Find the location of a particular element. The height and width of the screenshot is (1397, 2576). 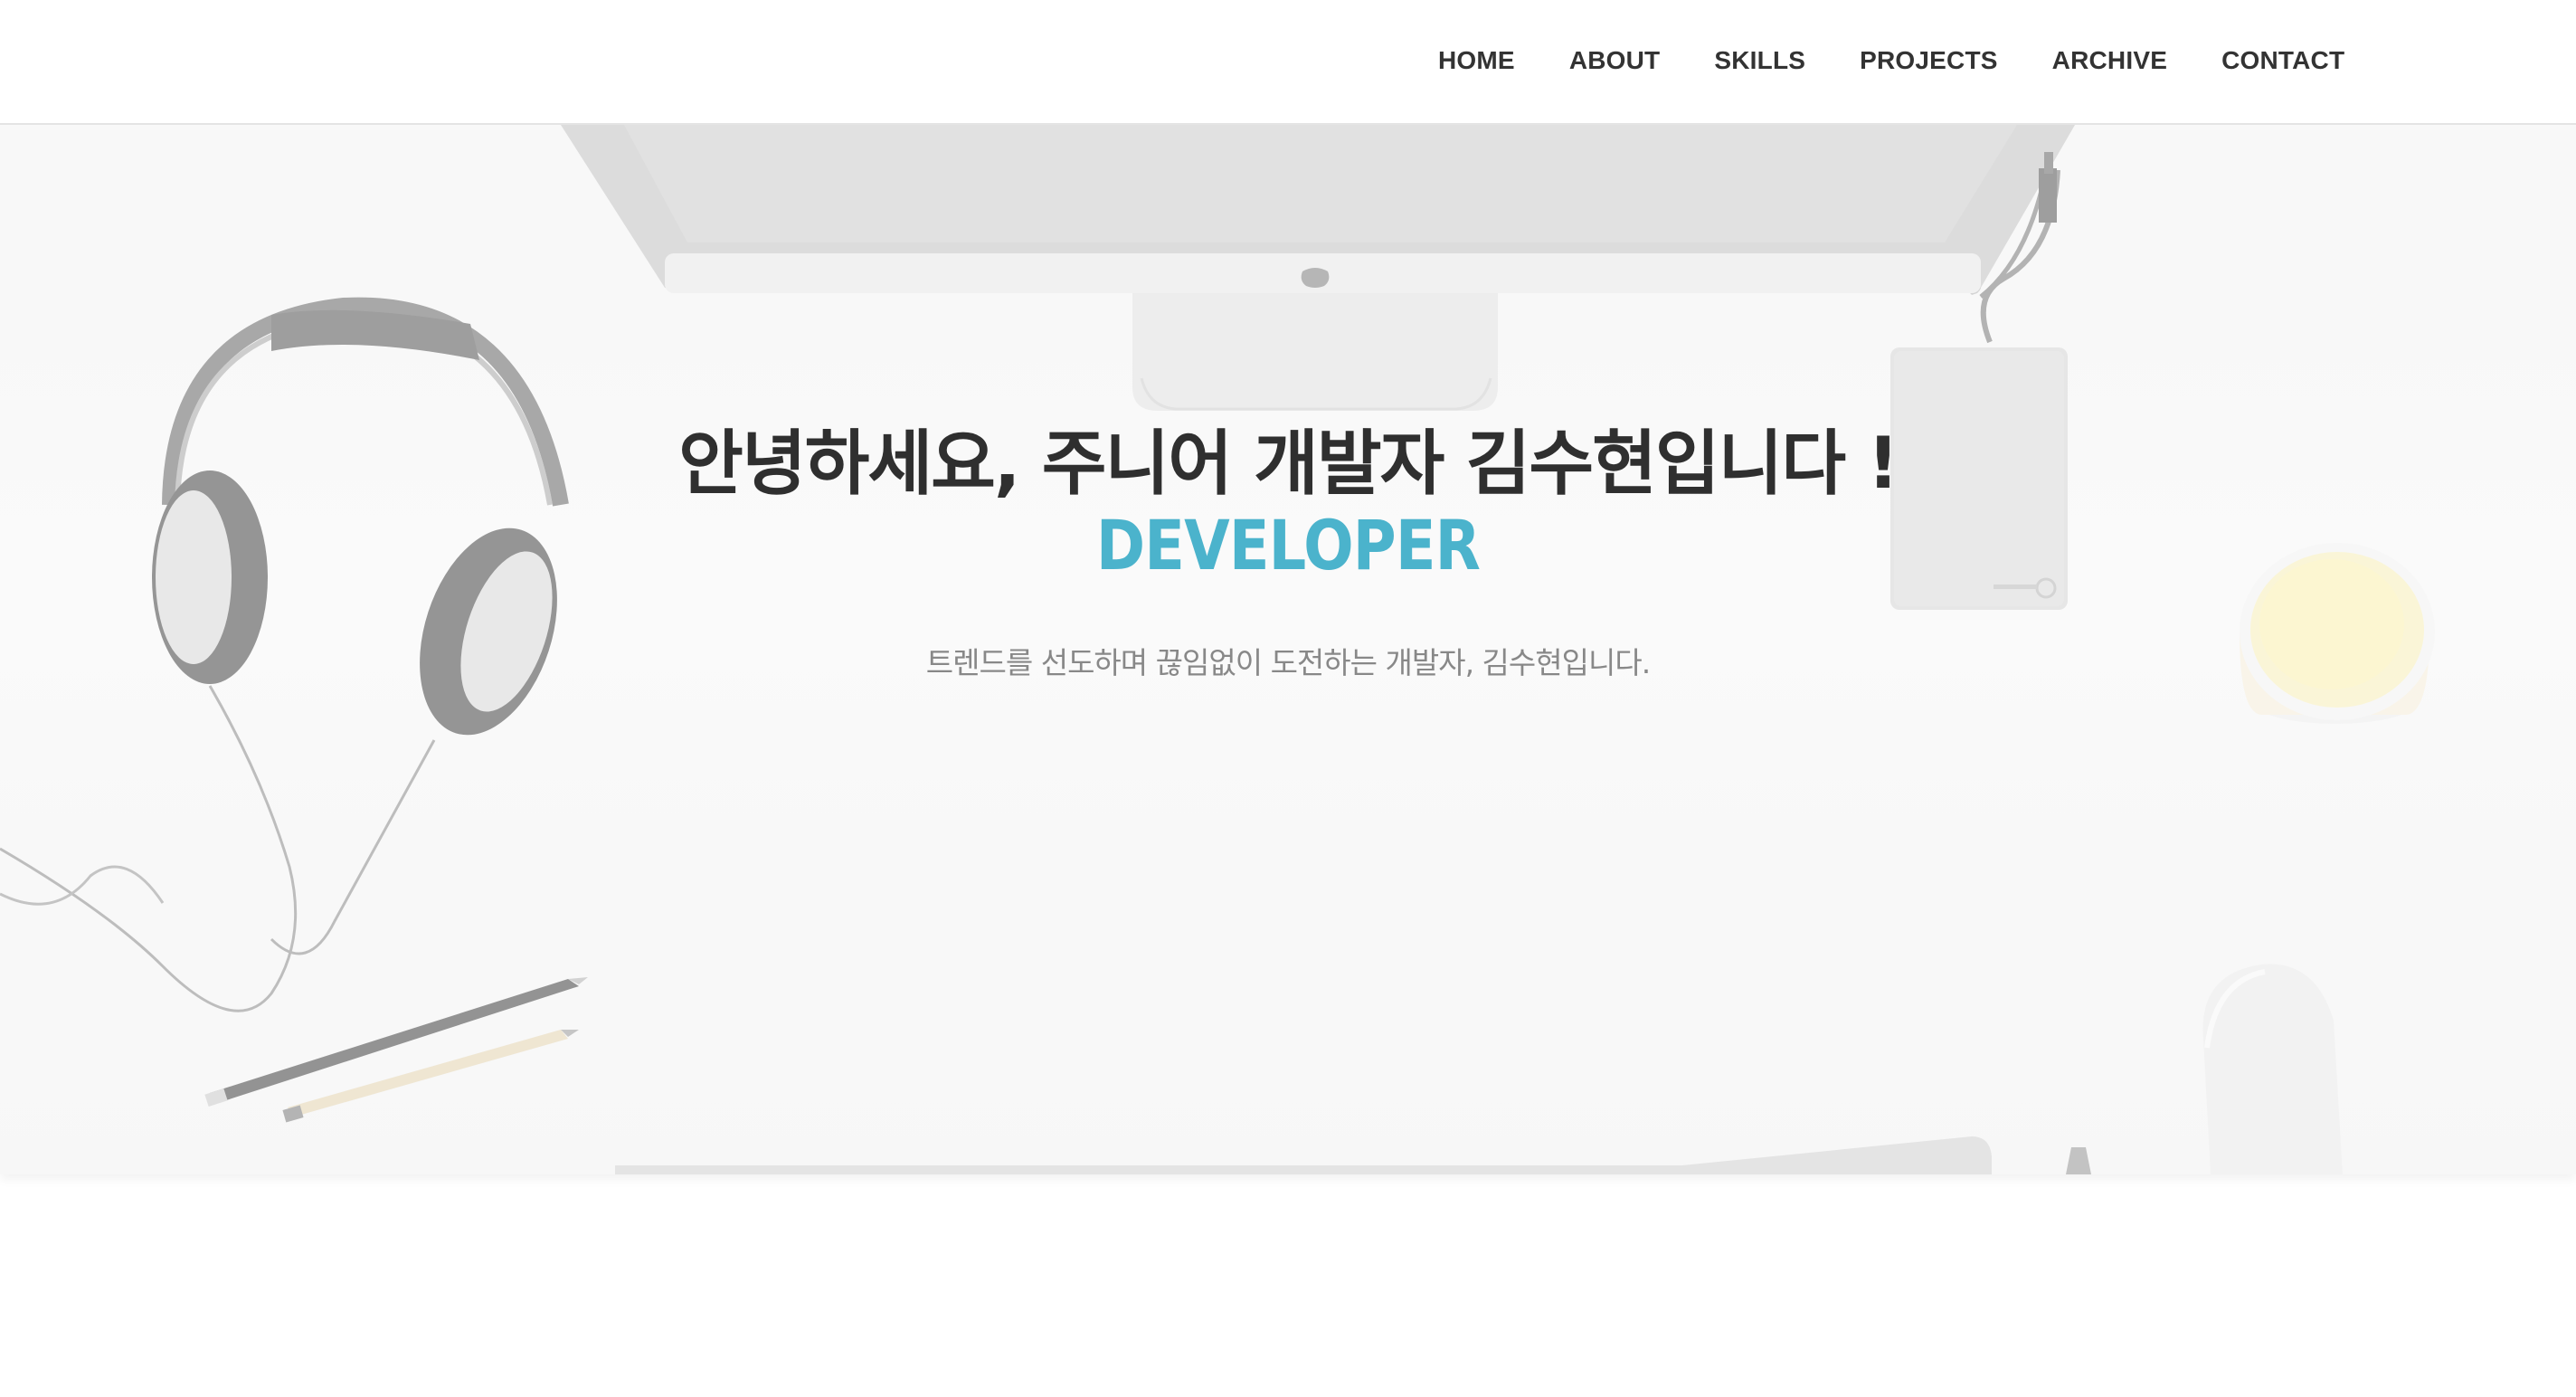

hero-description: 트렌드를 선도하며 끊임없이 도전하는 개발자, 김수현입니다. is located at coordinates (1288, 662).